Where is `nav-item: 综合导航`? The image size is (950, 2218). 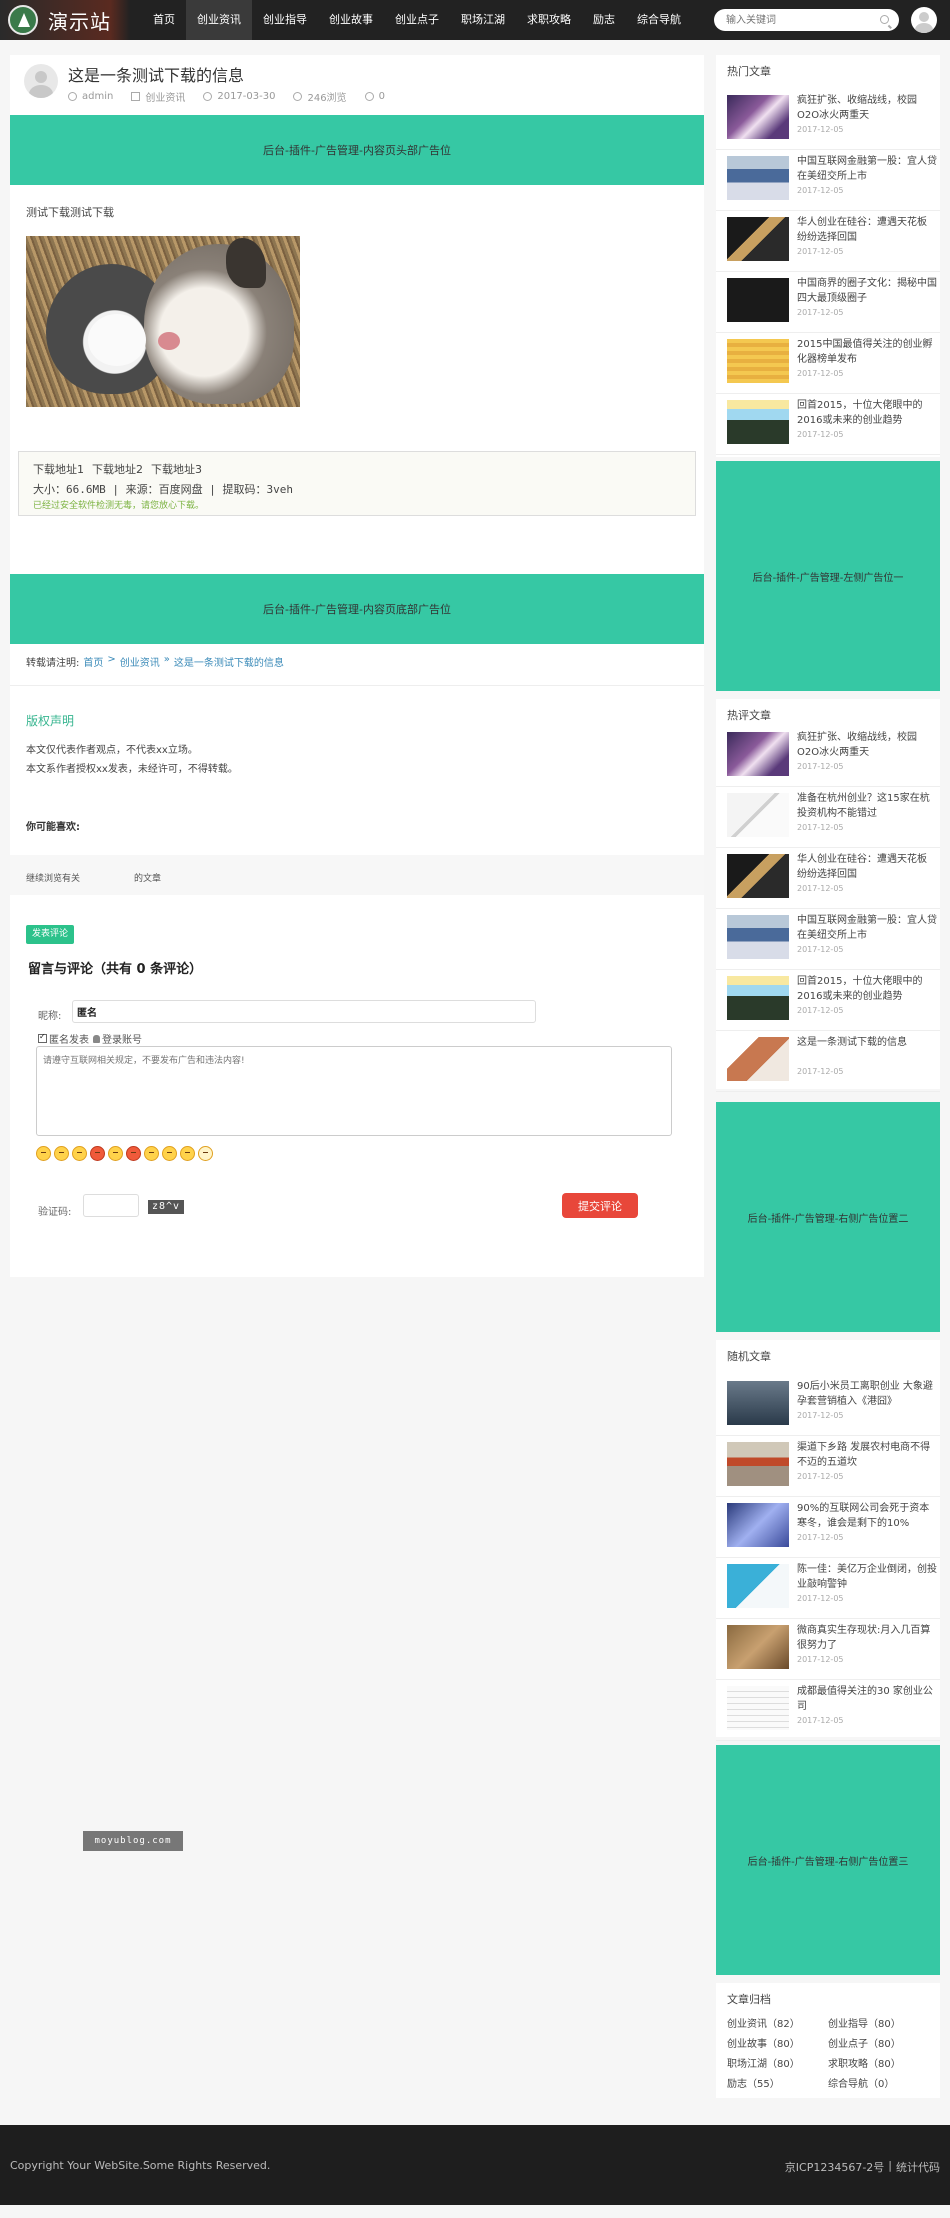 nav-item: 综合导航 is located at coordinates (659, 20).